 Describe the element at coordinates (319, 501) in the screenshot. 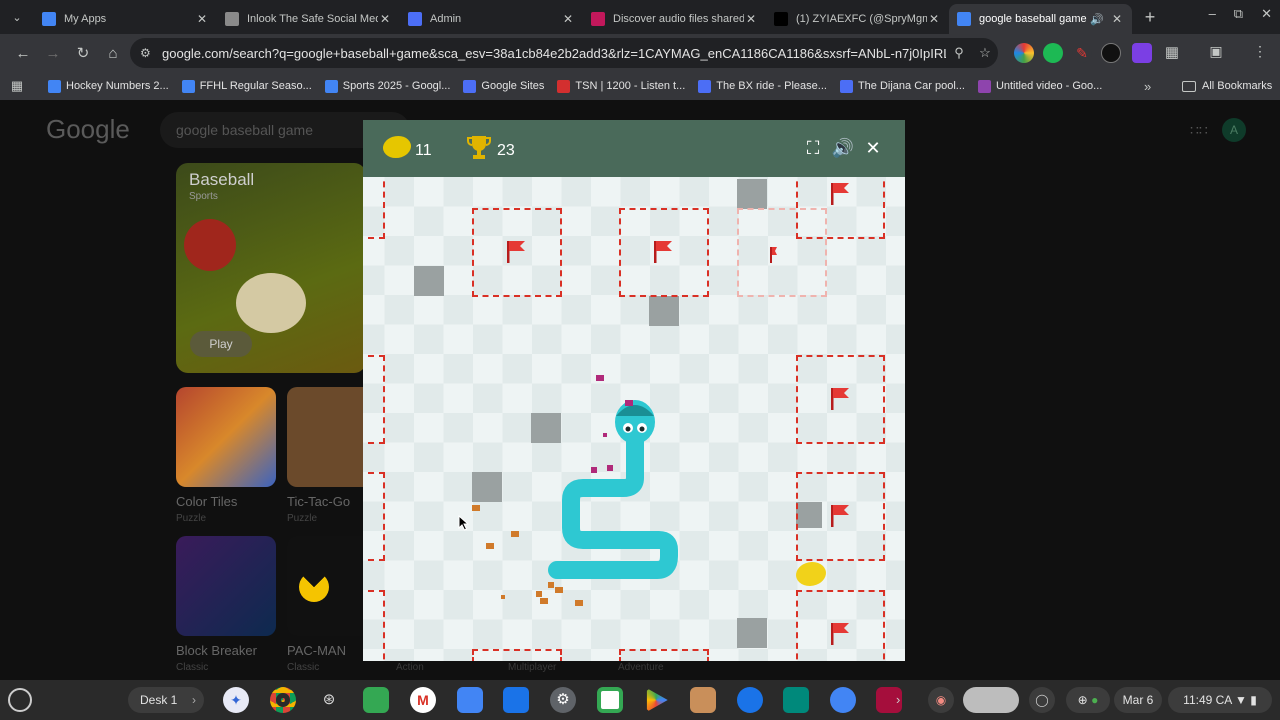

I see `card-title: Tic-Tac-Go` at that location.